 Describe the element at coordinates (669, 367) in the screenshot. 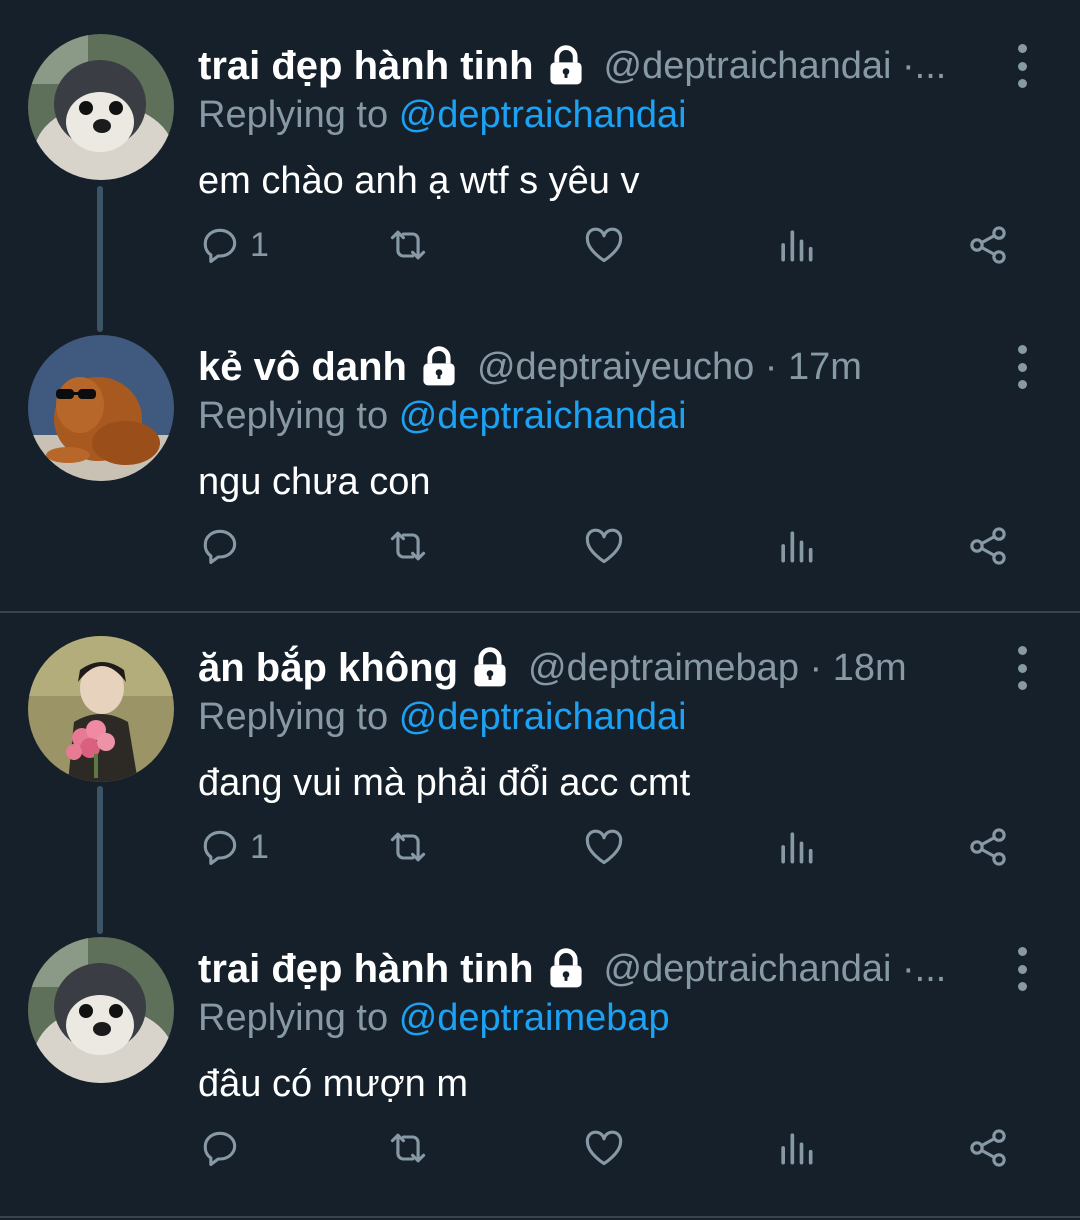

I see `handle: @deptraiyeucho · 17m` at that location.